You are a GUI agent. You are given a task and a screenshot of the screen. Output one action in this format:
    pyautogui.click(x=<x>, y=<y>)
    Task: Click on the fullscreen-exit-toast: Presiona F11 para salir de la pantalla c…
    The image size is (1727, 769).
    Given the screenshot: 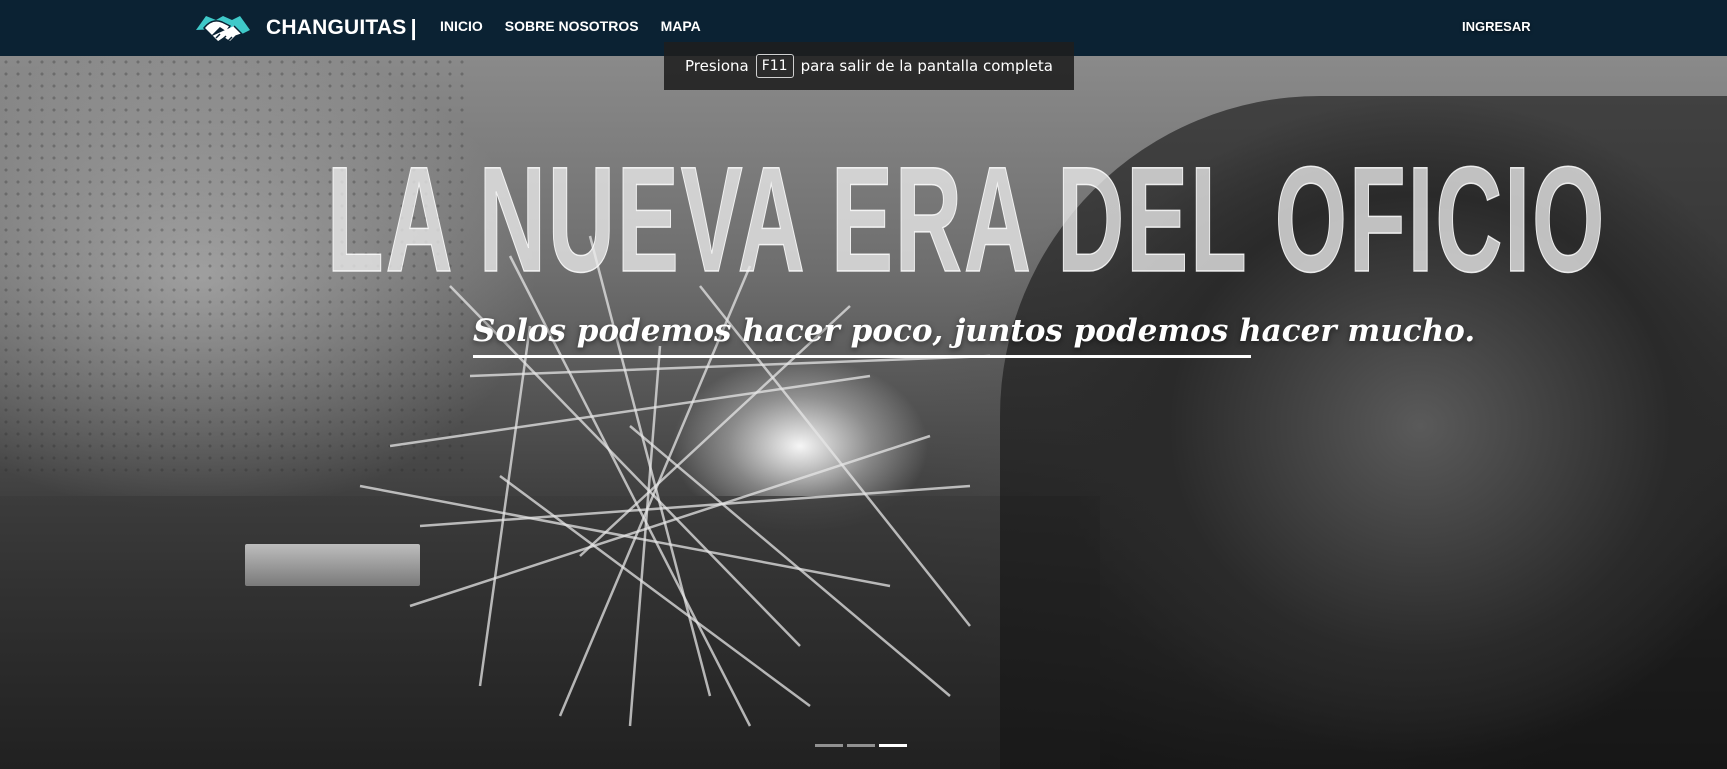 What is the action you would take?
    pyautogui.click(x=869, y=66)
    